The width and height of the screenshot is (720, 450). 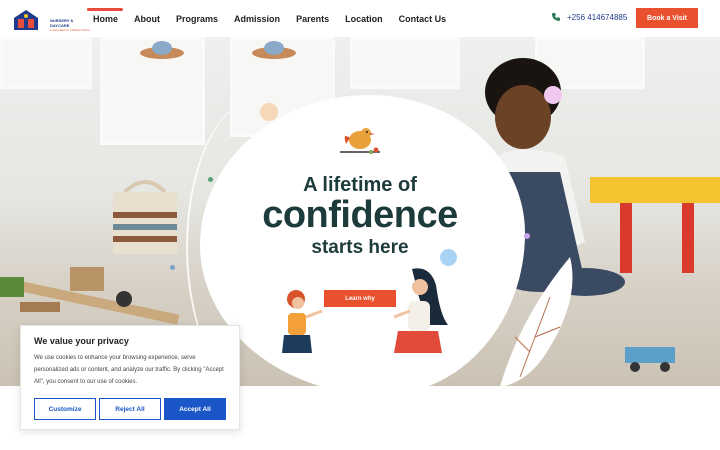 What do you see at coordinates (360, 215) in the screenshot?
I see `hero-headline-line2: confidence` at bounding box center [360, 215].